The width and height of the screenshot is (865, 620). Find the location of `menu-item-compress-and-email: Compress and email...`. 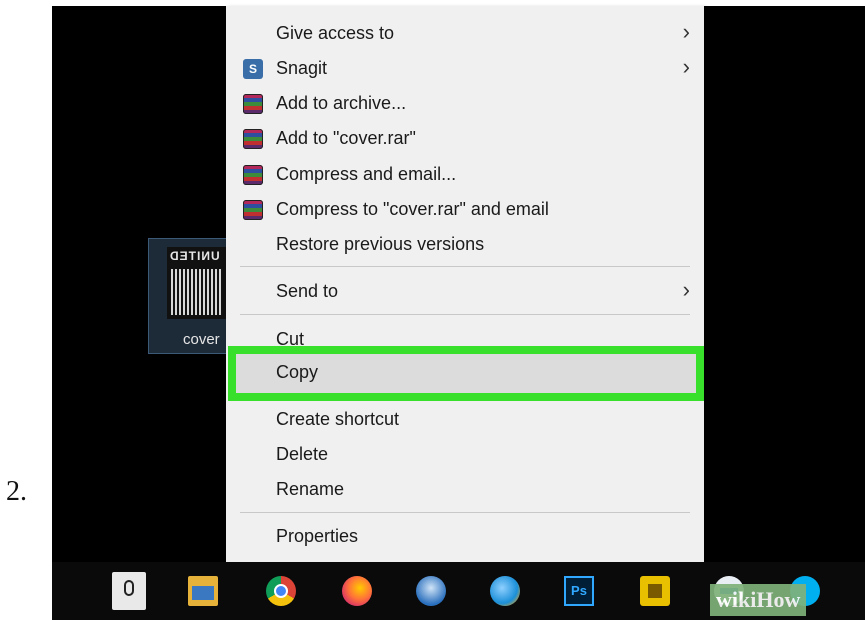

menu-item-compress-and-email: Compress and email... is located at coordinates (465, 174).